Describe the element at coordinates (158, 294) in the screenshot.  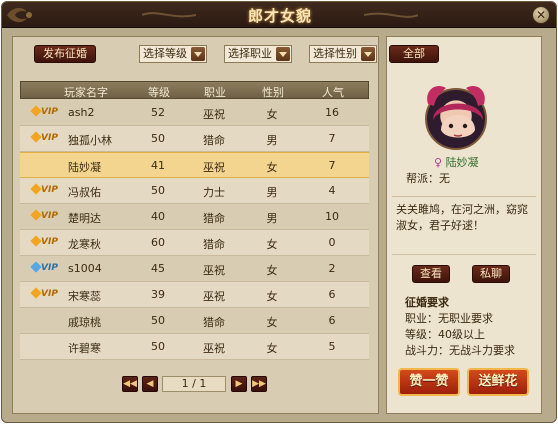
I see `player-level: 39` at that location.